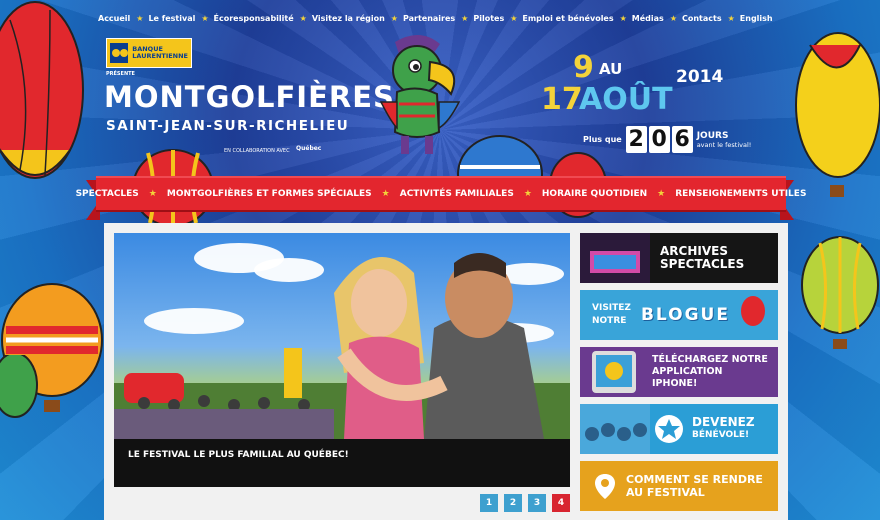  I want to click on blog-tile: VISITEZ NOTRE BLOGUE, so click(679, 315).